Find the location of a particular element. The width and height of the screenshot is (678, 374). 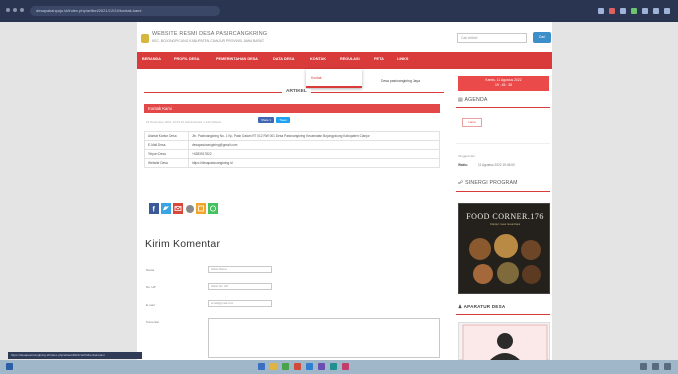

email-input: email@gmail.com is located at coordinates (240, 303).